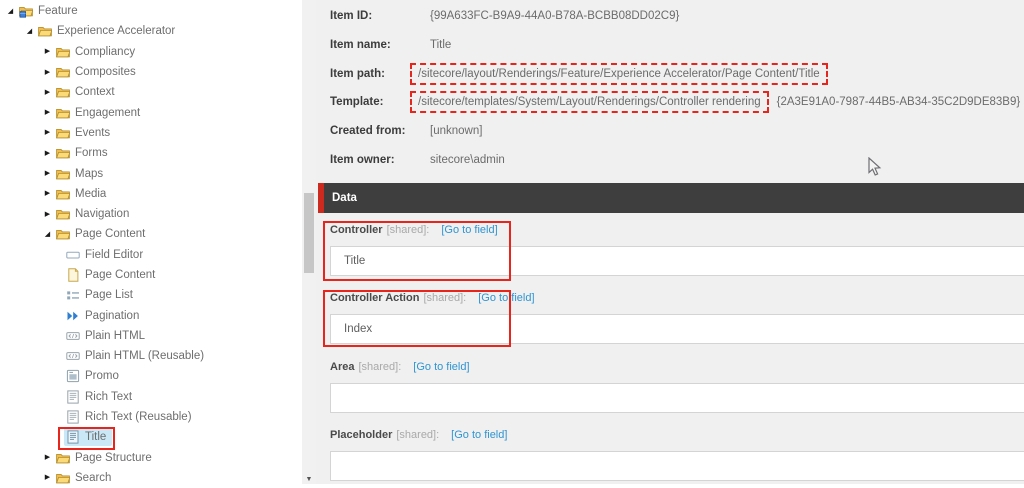 The width and height of the screenshot is (1024, 488). I want to click on tree-scrollbar: ▼, so click(309, 242).